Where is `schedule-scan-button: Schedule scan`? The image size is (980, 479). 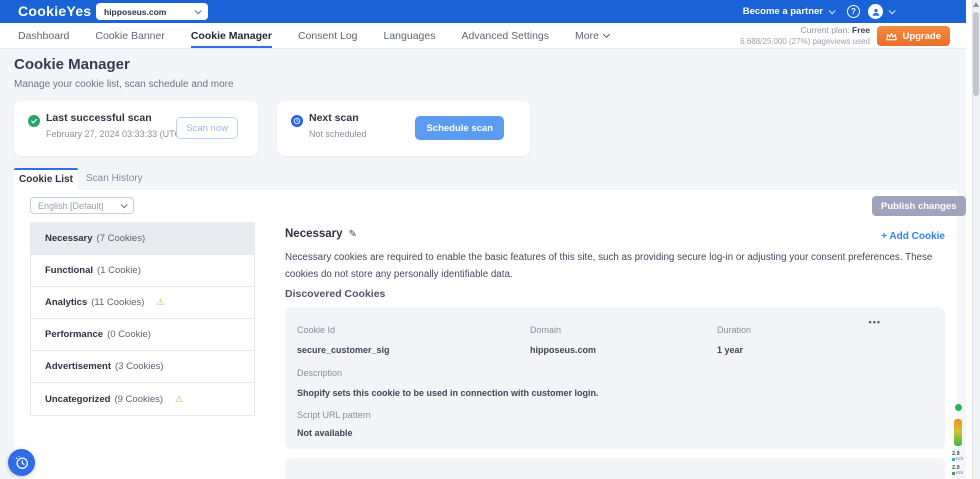
schedule-scan-button: Schedule scan is located at coordinates (459, 128).